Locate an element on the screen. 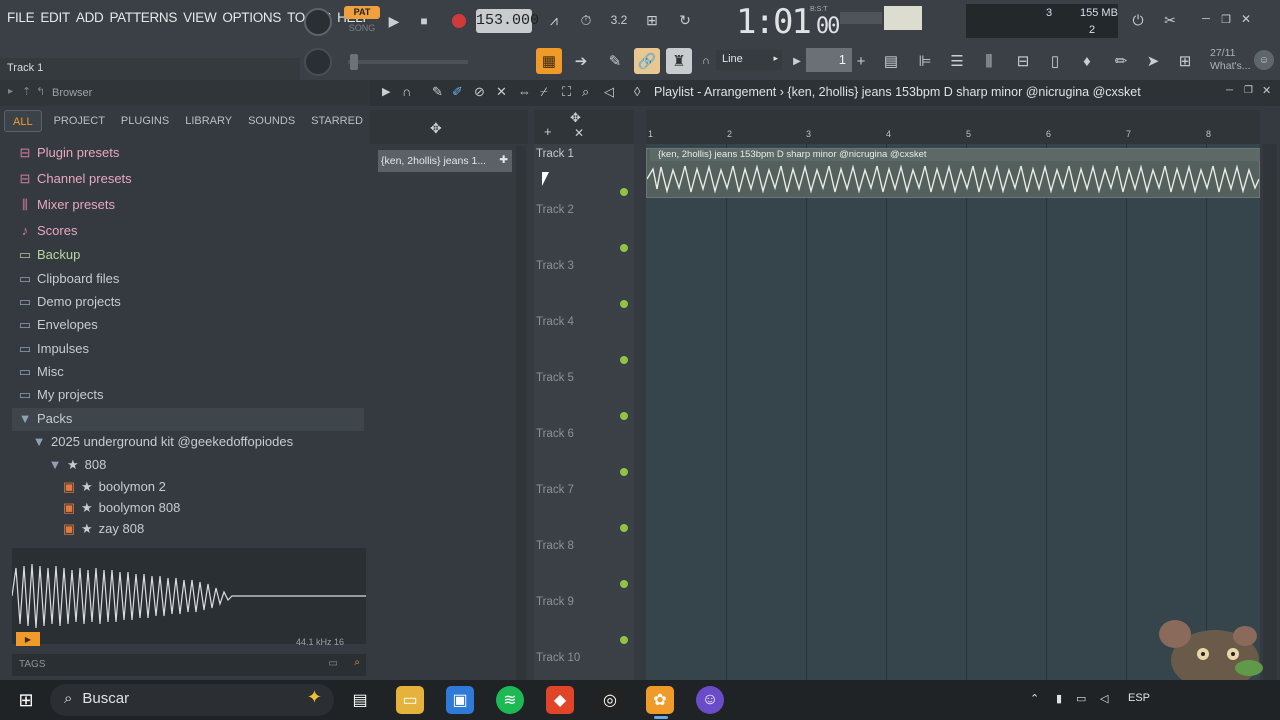 This screenshot has width=1280, height=720. slice-tool-icon: ⌿ is located at coordinates (544, 92).